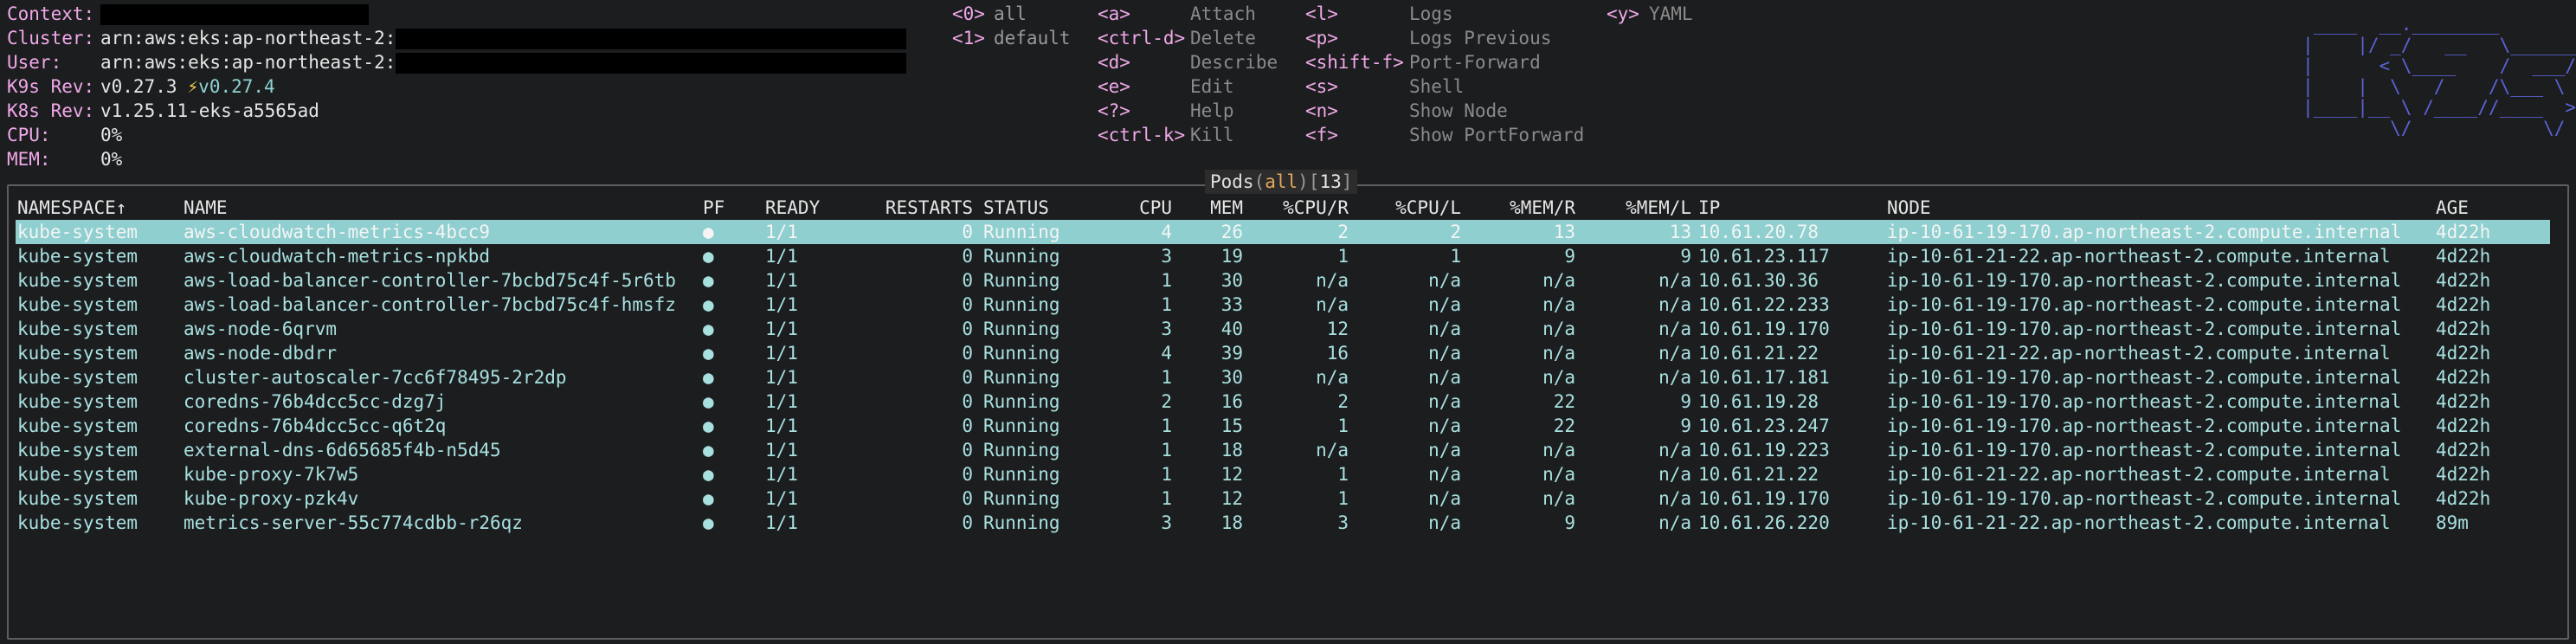 The height and width of the screenshot is (644, 2576). What do you see at coordinates (1210, 208) in the screenshot?
I see `column-header-mem: MEM` at bounding box center [1210, 208].